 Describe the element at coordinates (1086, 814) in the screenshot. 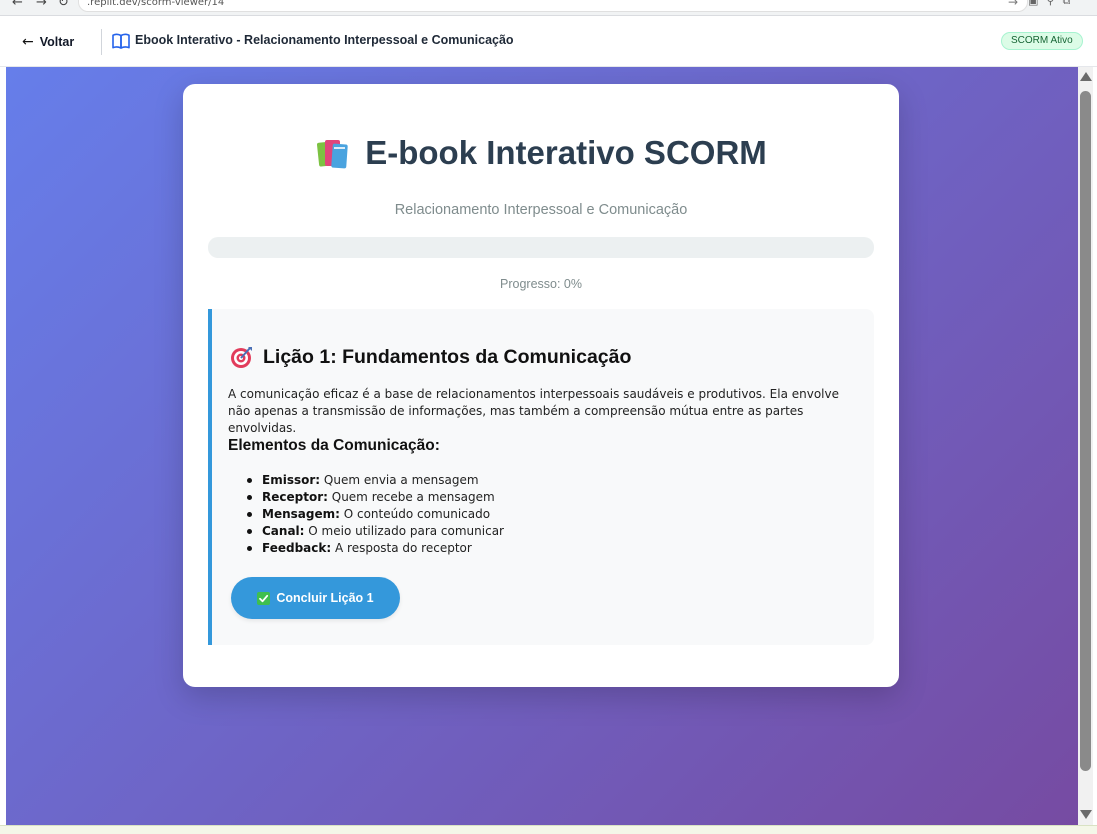

I see `scroll-down-arrow-icon` at that location.